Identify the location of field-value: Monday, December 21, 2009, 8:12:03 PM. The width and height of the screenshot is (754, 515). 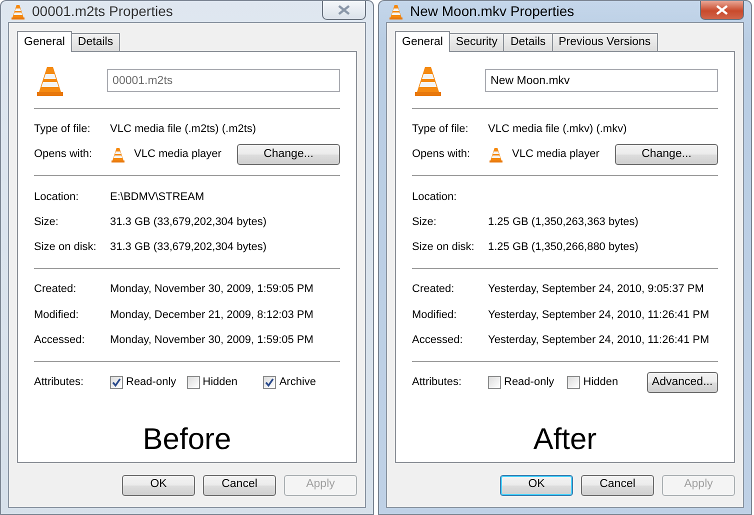
(212, 315).